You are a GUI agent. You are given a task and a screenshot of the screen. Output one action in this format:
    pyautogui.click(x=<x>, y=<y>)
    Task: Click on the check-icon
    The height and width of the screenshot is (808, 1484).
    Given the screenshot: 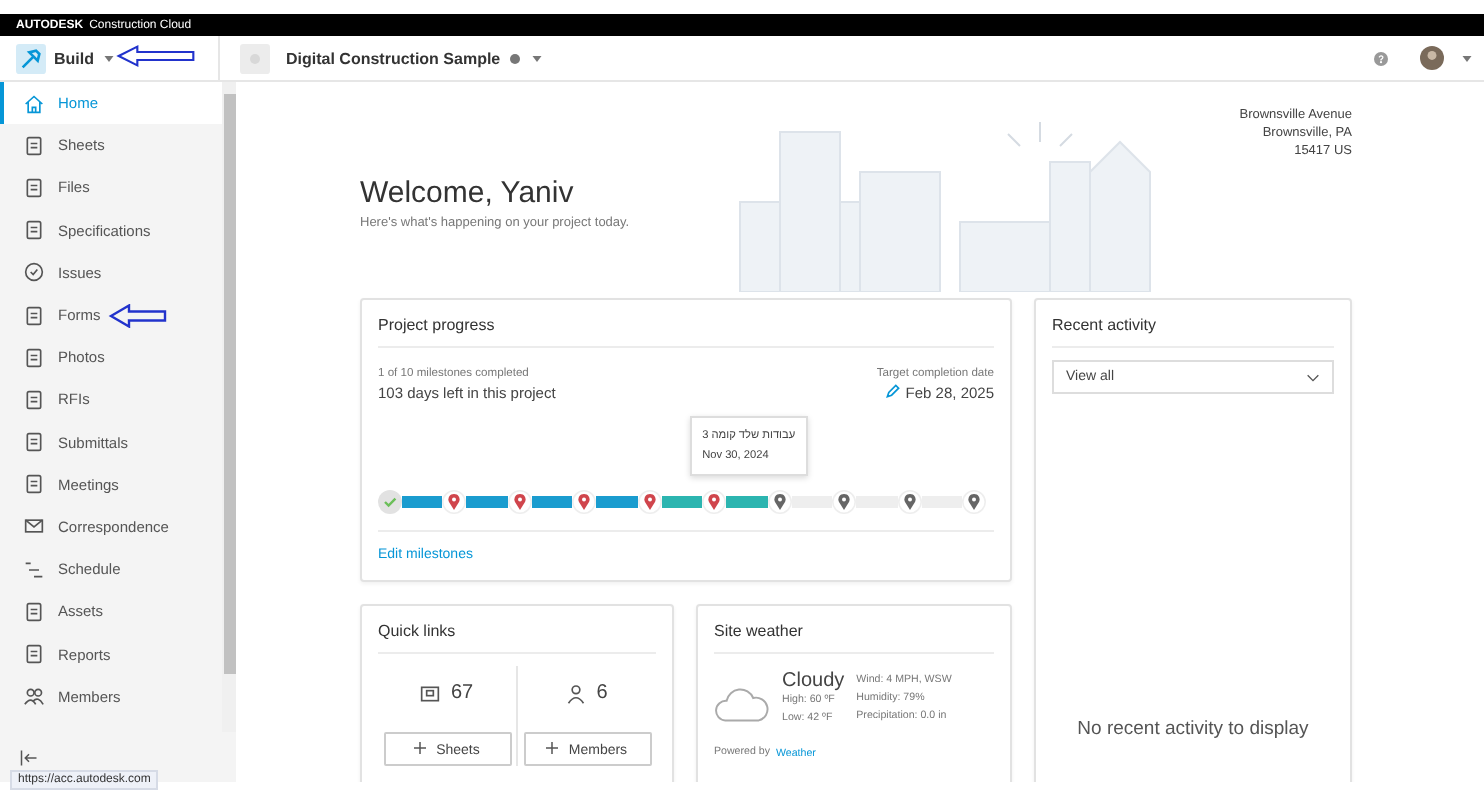 What is the action you would take?
    pyautogui.click(x=390, y=502)
    